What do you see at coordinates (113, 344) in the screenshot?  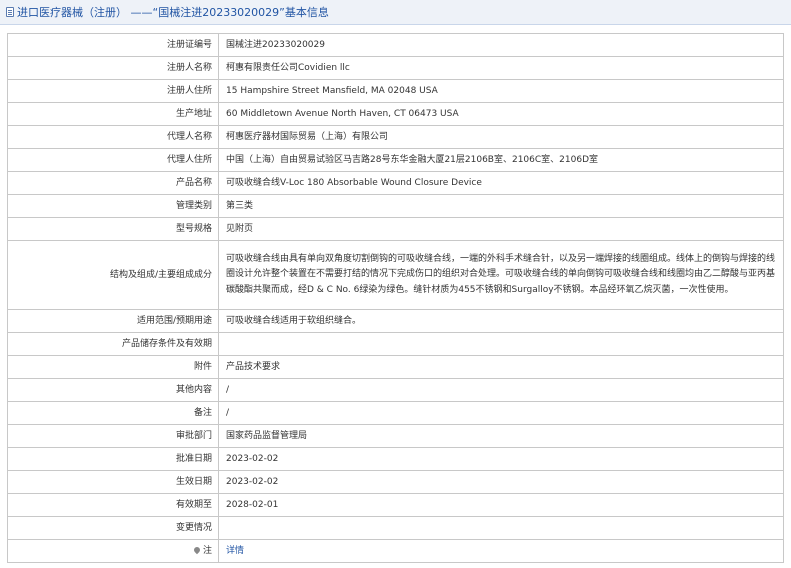 I see `row-label: 产品储存条件及有效期` at bounding box center [113, 344].